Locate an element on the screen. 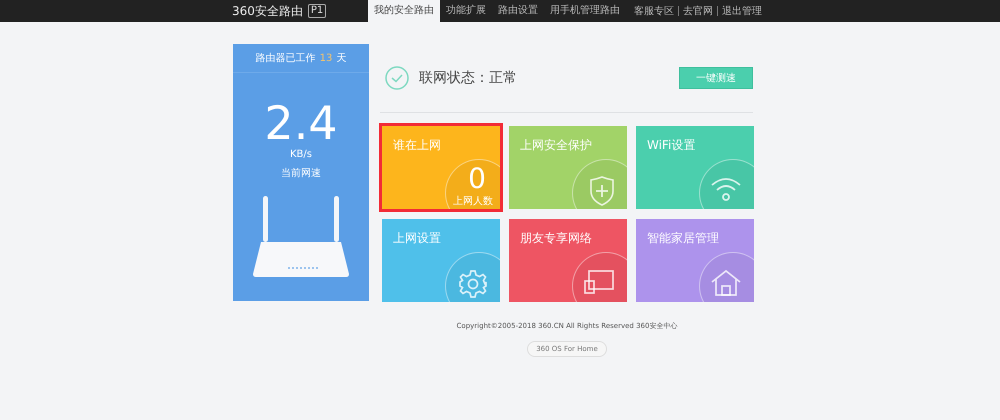  speed-unit: KB/s is located at coordinates (301, 154).